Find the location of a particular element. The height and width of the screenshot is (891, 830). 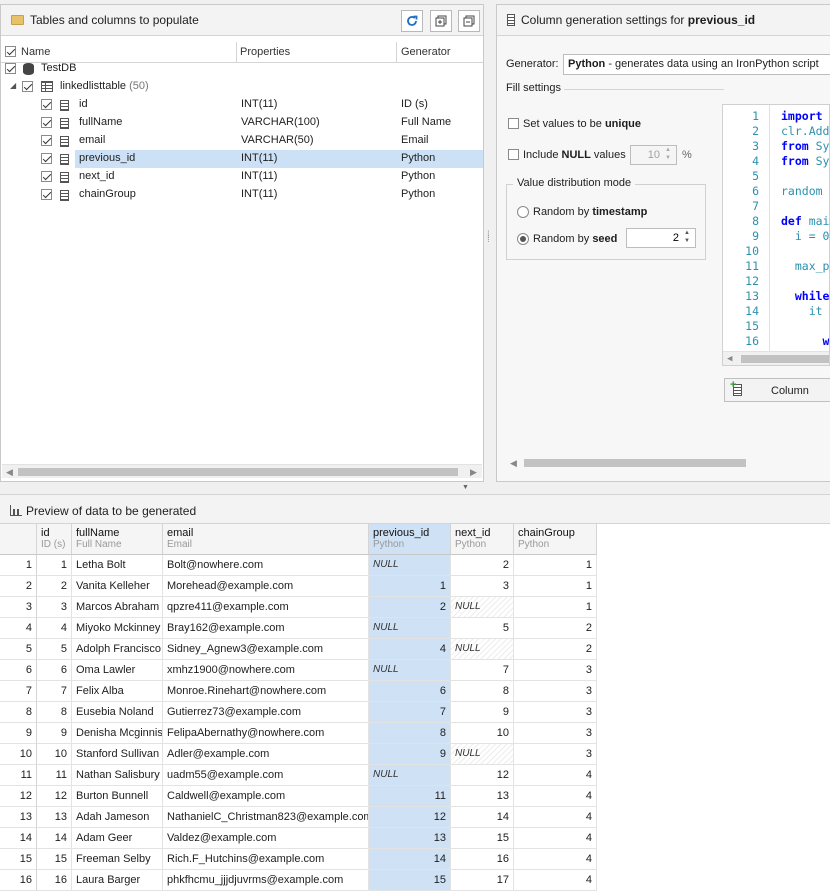

grid-cell: Miyoko Mckinney is located at coordinates (117, 628).